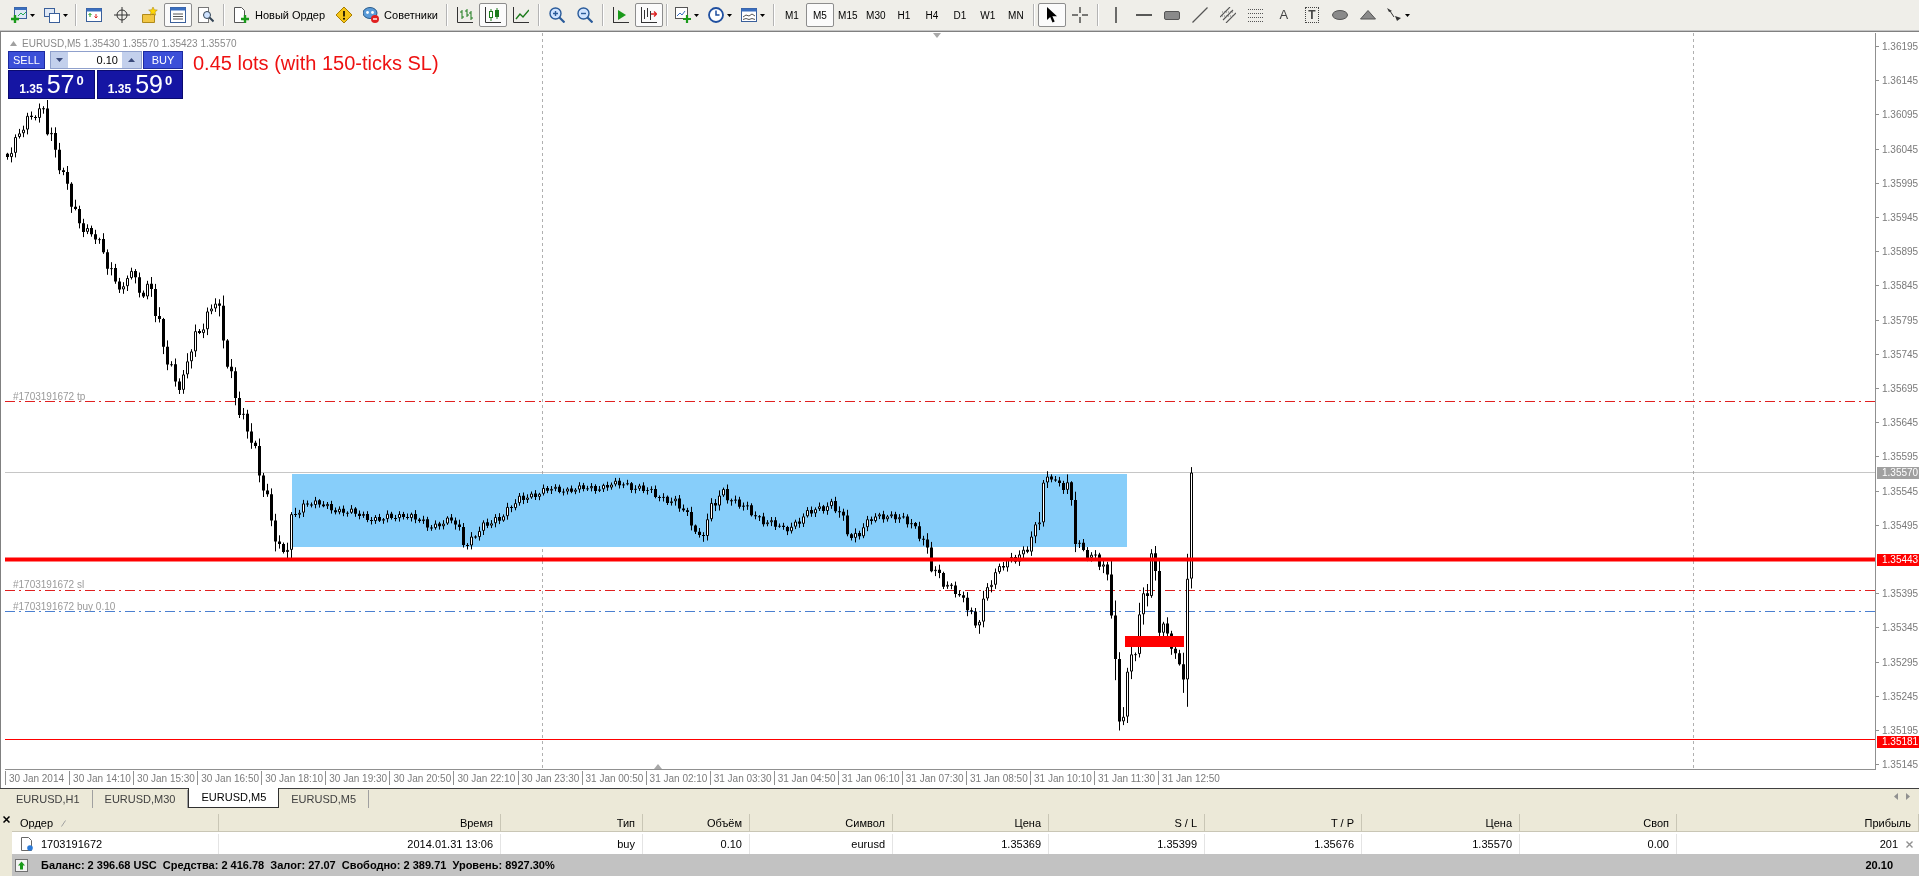 This screenshot has height=876, width=1919. Describe the element at coordinates (228, 778) in the screenshot. I see `time-label: 30 Jan 16:50` at that location.